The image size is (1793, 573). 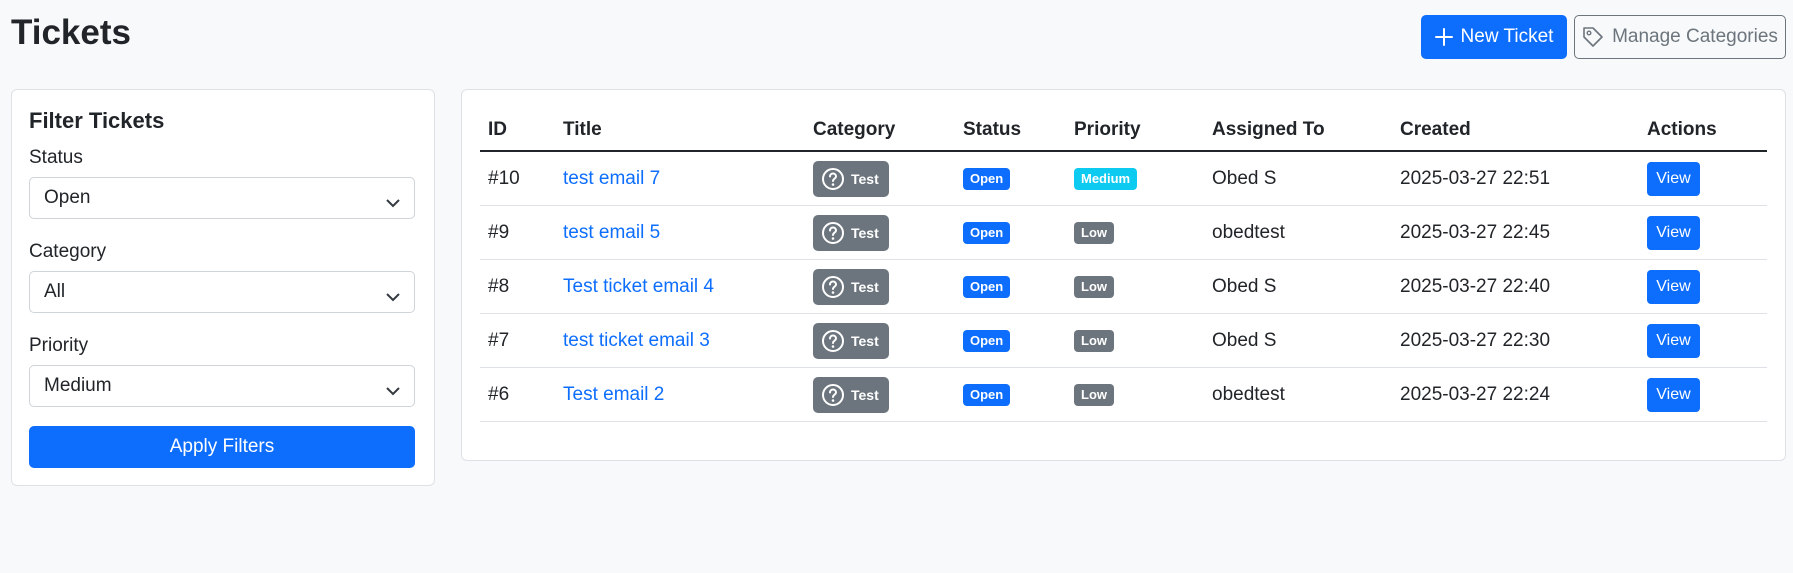 I want to click on column-header-actions: Actions, so click(x=1703, y=131).